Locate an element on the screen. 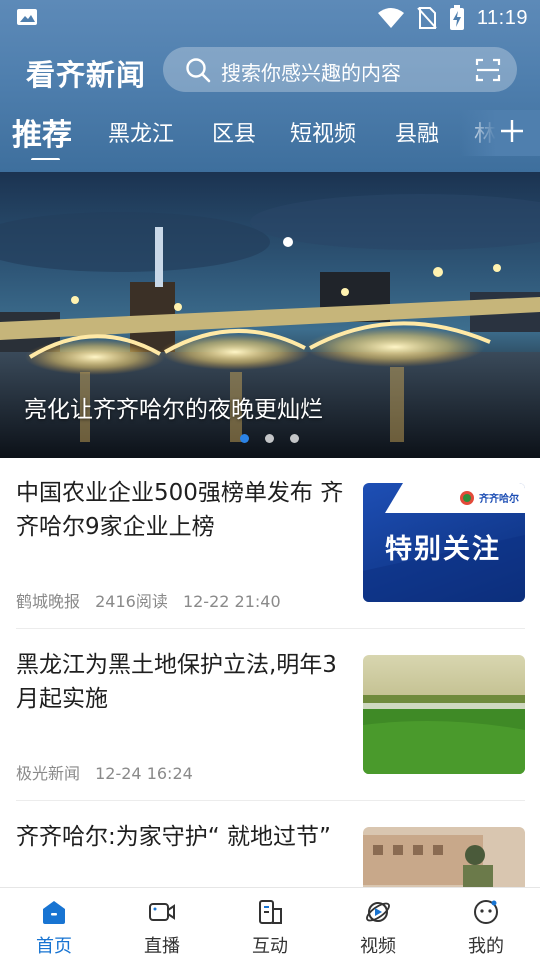 The height and width of the screenshot is (960, 540). app-logo: 看齐新闻 is located at coordinates (86, 73).